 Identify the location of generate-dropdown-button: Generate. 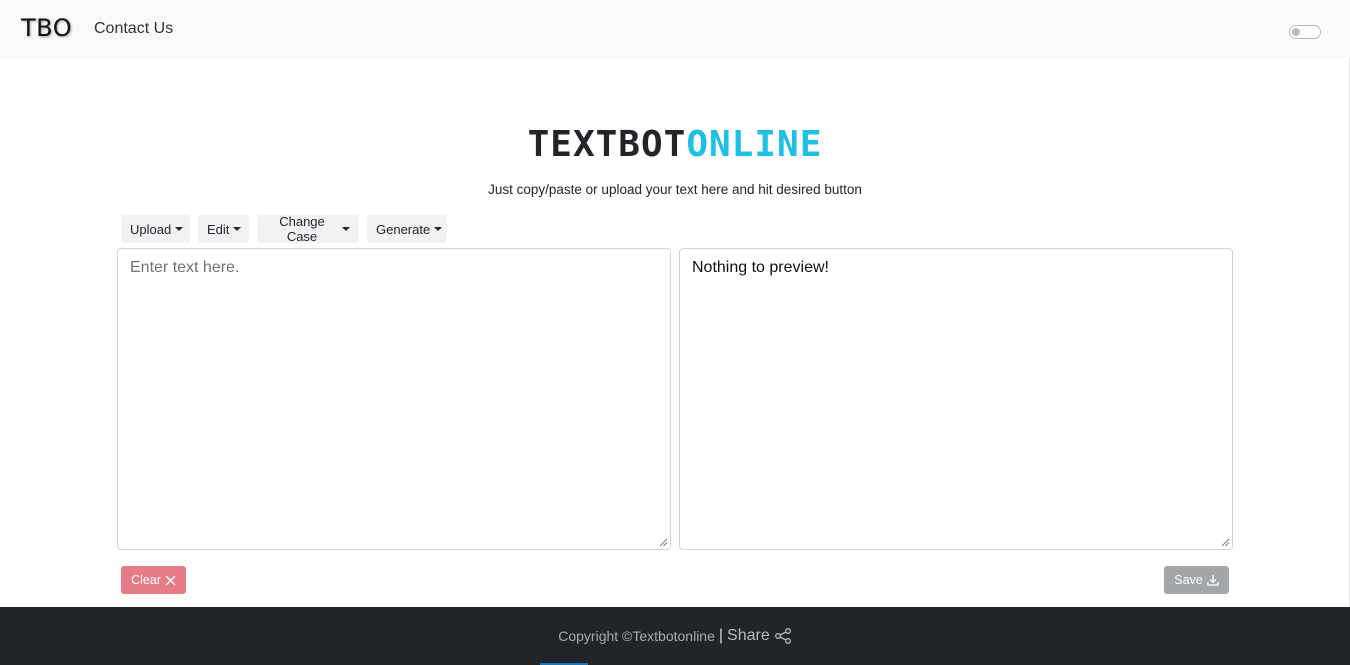
(407, 229).